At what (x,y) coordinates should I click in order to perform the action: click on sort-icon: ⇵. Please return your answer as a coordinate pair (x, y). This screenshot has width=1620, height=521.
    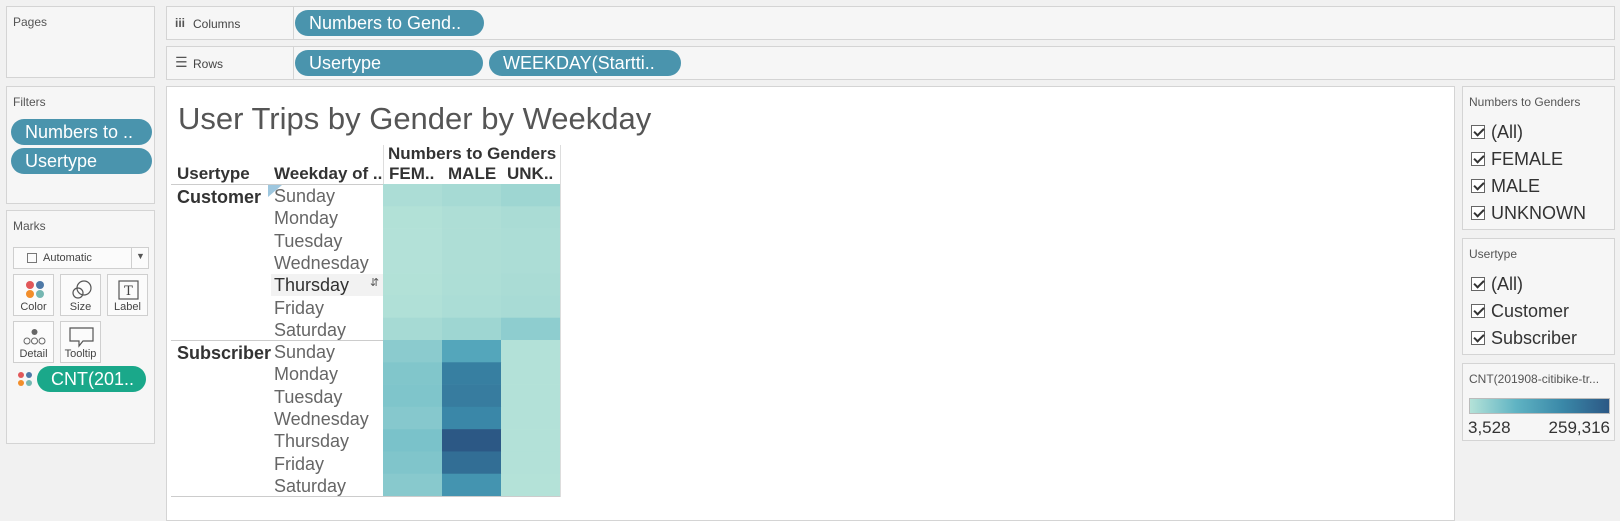
    Looking at the image, I should click on (374, 282).